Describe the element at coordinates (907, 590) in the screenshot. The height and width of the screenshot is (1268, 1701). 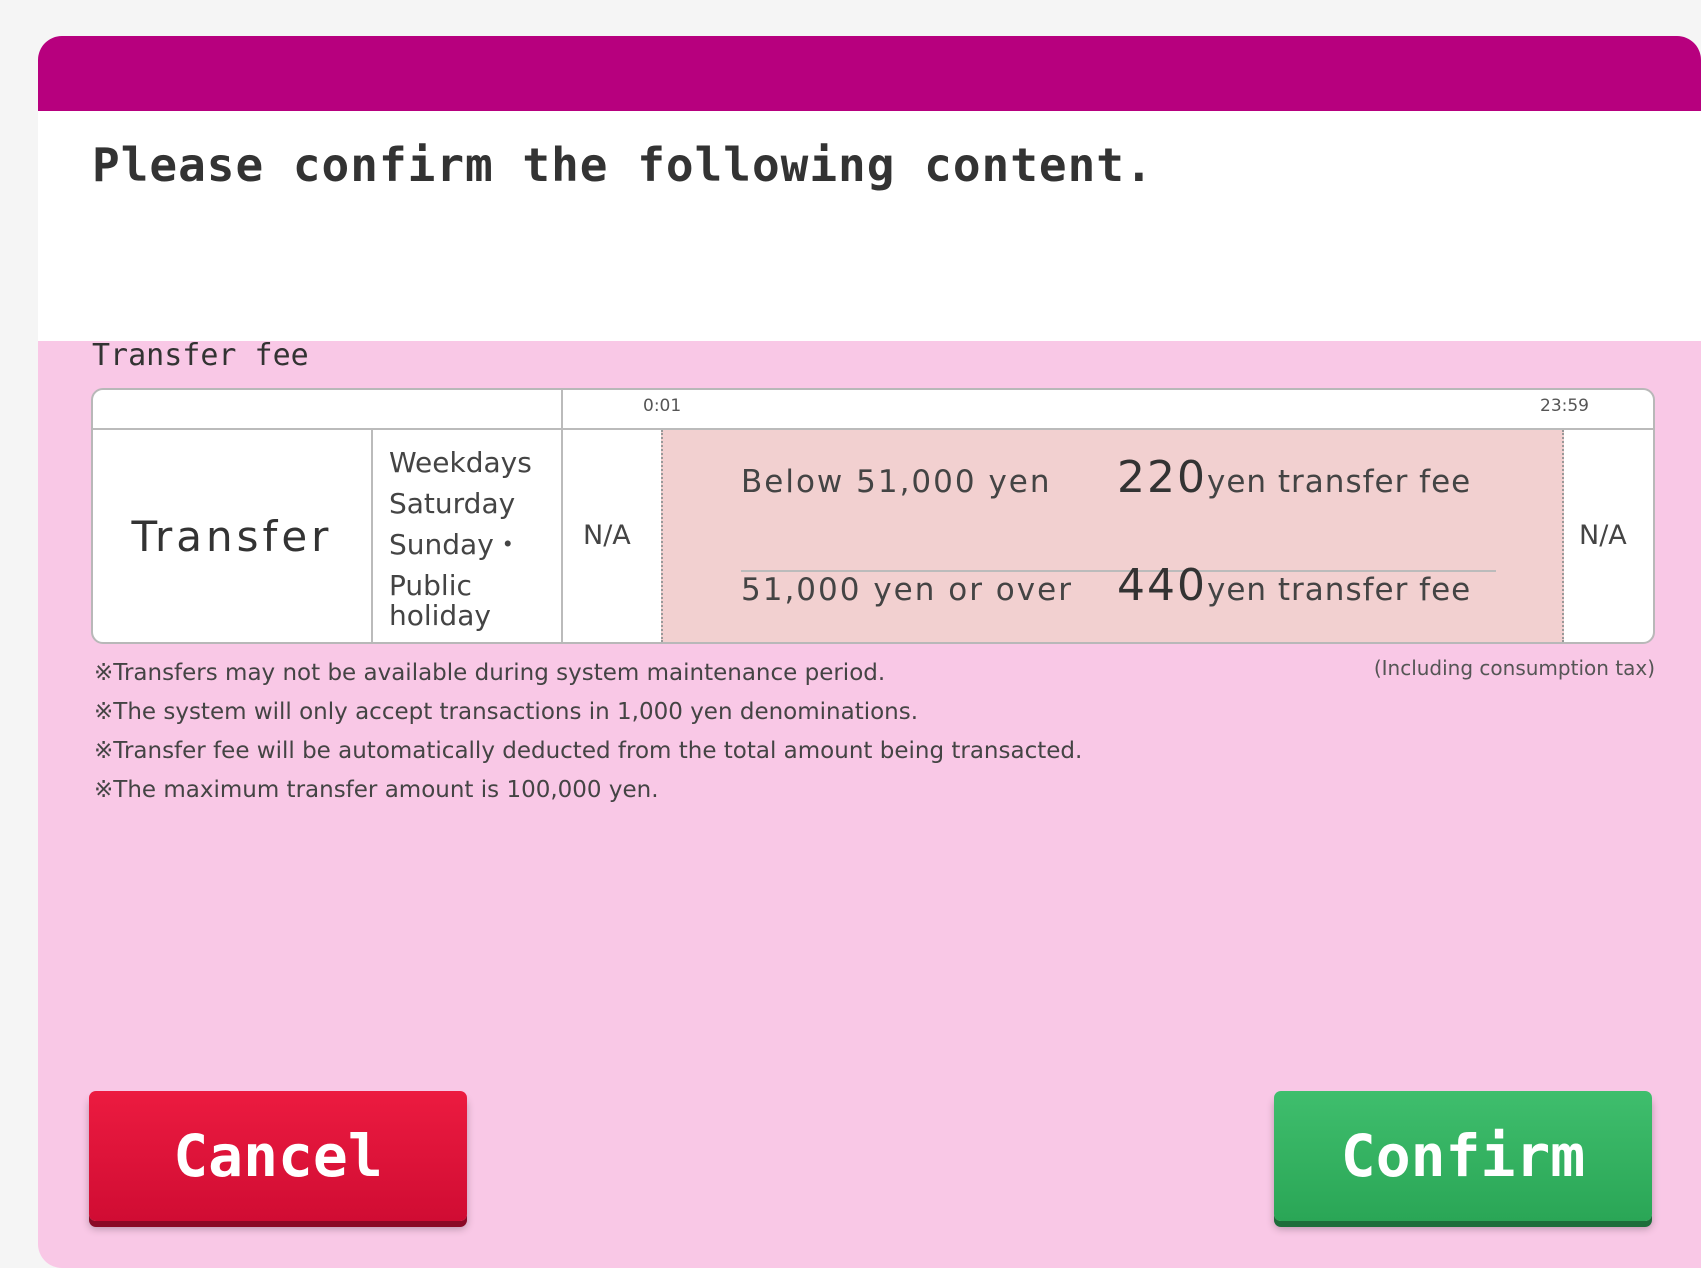
I see `fee-condition: 51,000 yen or over` at that location.